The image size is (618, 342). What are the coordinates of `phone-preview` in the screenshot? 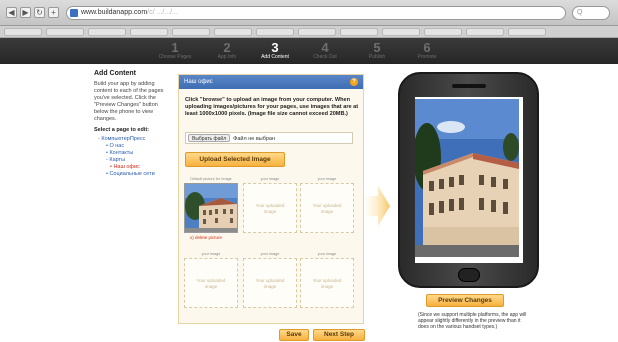 It's located at (468, 180).